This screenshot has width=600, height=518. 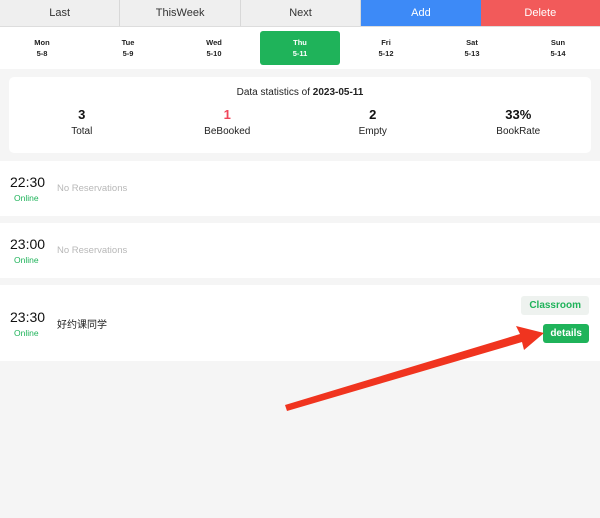 I want to click on day-mon: Mon 5-8, so click(x=42, y=48).